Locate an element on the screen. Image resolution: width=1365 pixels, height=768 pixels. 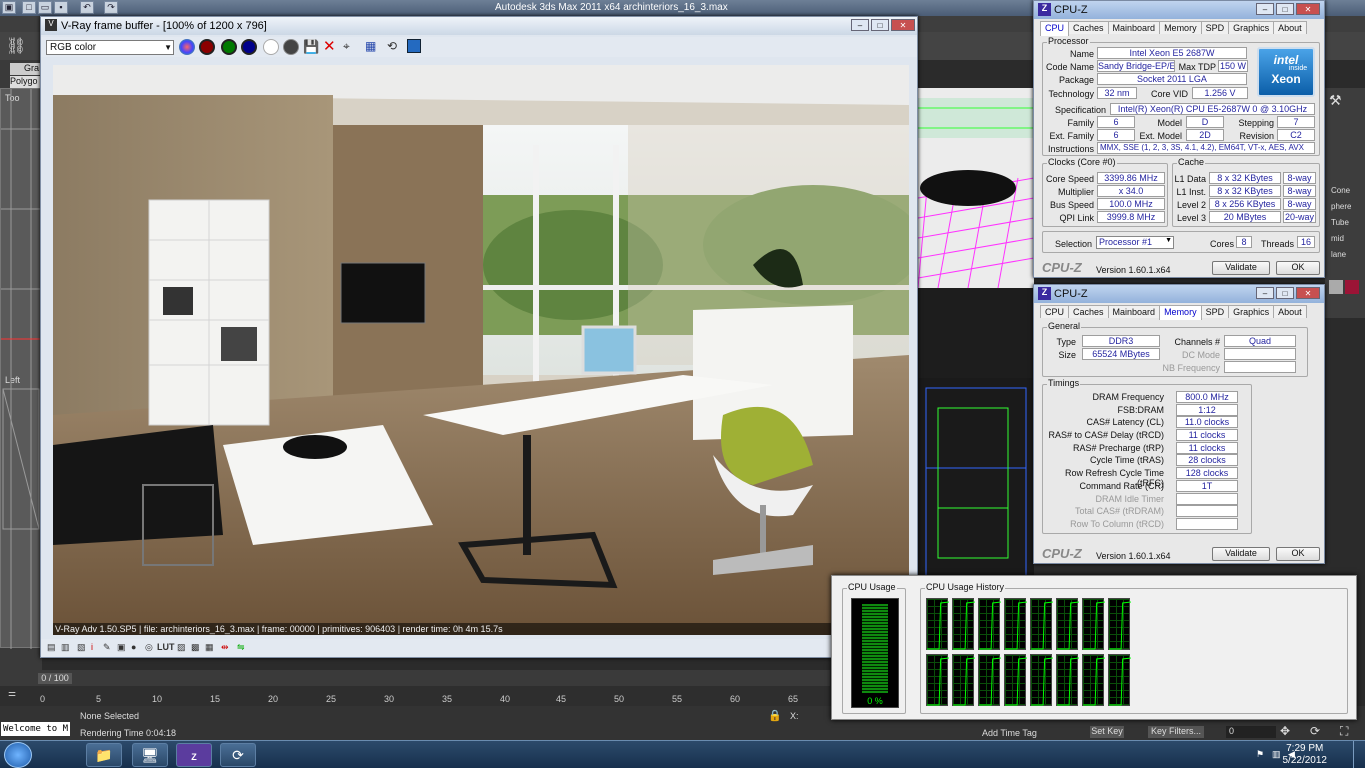
coord-x-label: X: is located at coordinates (794, 716).